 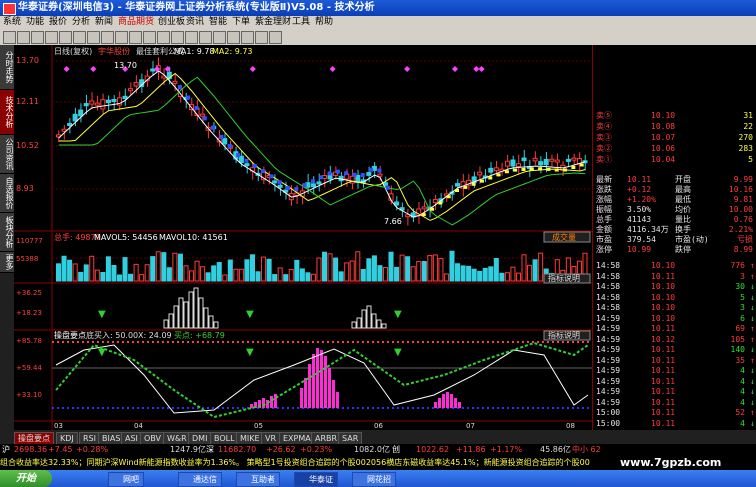 What do you see at coordinates (7, 112) in the screenshot?
I see `tab-technical: 技术分析` at bounding box center [7, 112].